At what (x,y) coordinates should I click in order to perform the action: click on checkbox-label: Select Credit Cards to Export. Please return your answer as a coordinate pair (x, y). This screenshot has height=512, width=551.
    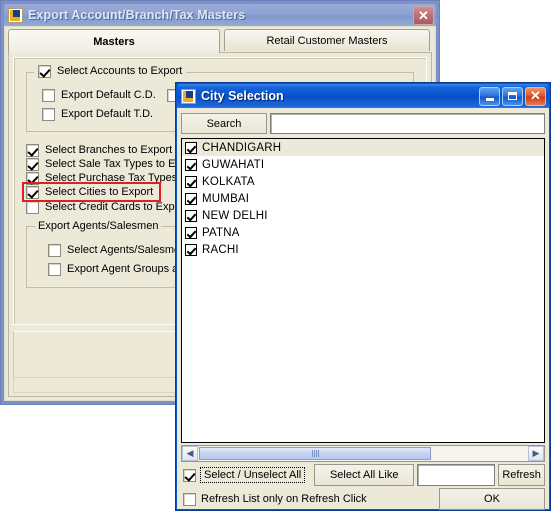
    Looking at the image, I should click on (116, 207).